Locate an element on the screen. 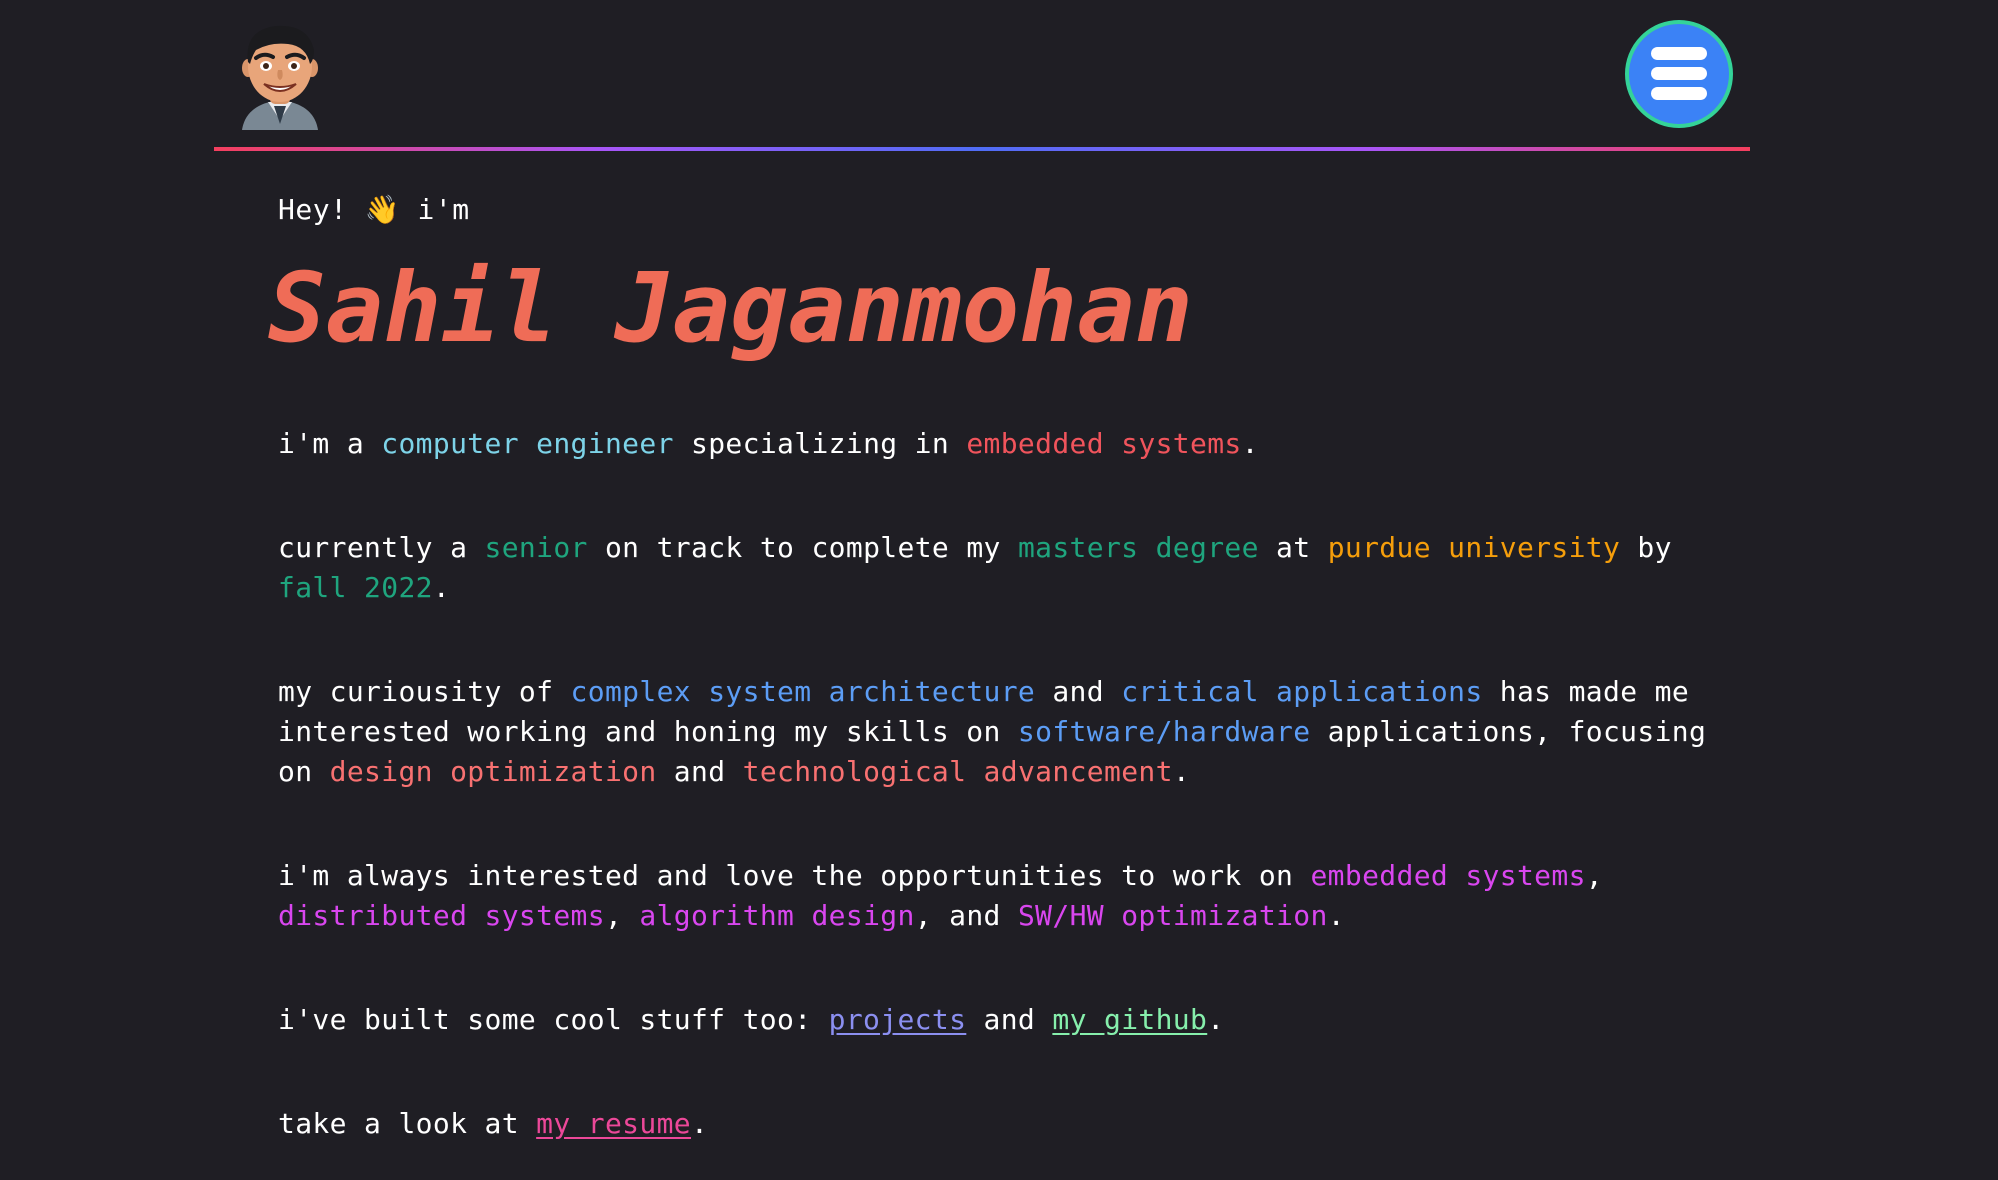 This screenshot has height=1180, width=1998. menu-button is located at coordinates (1679, 74).